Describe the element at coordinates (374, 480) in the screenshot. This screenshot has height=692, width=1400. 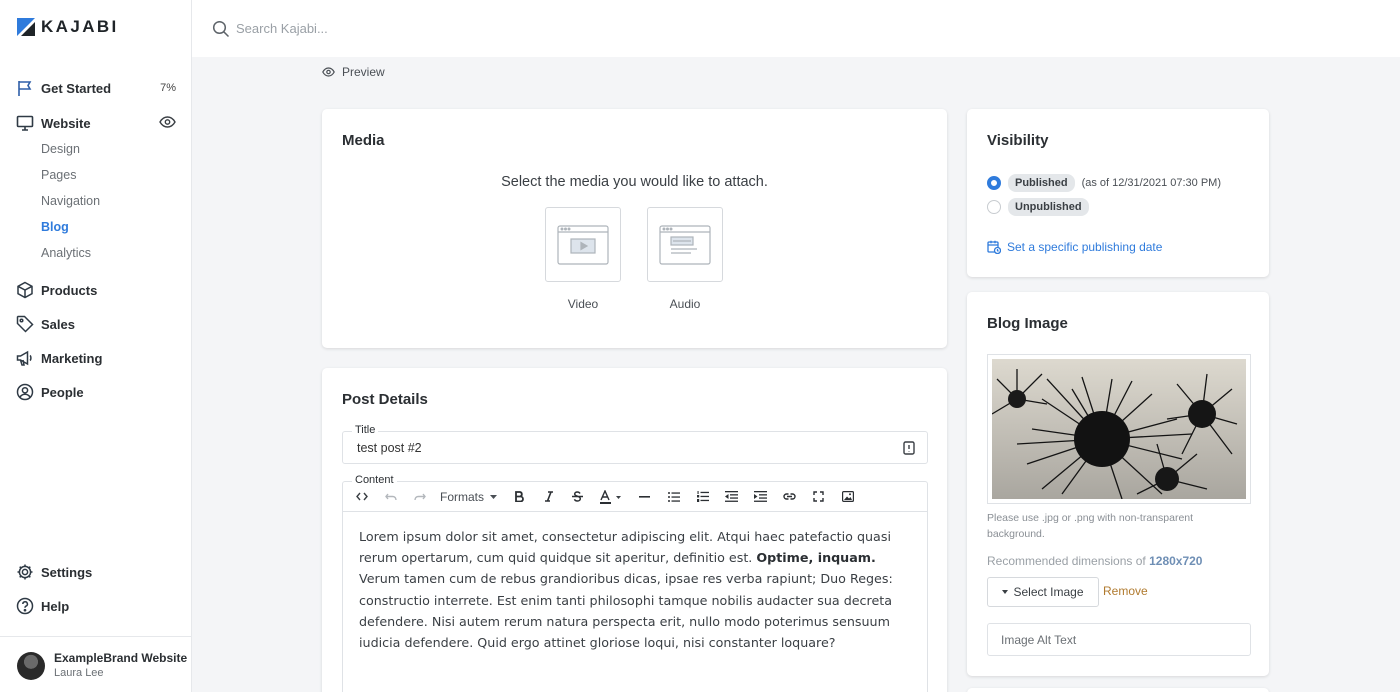
I see `content-label: Content` at that location.